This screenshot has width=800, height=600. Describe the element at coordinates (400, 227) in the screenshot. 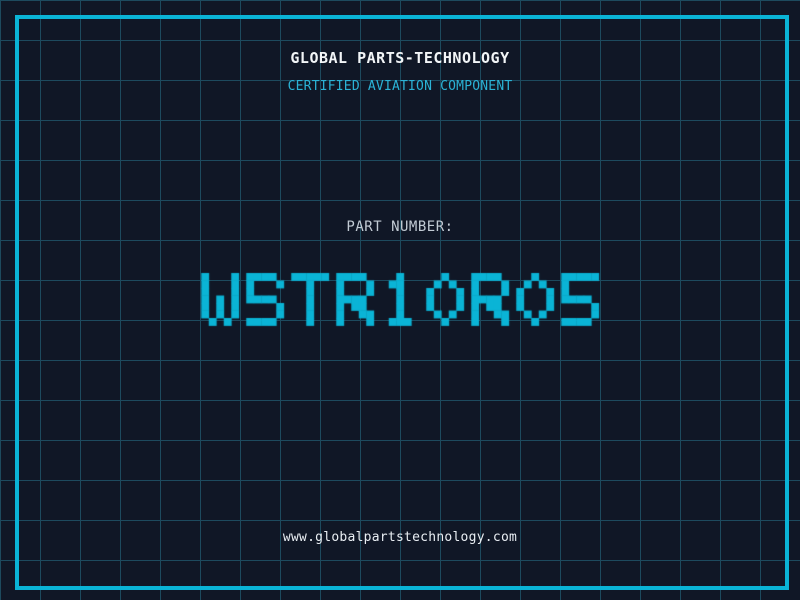

I see `part-number-label: PART NUMBER:` at that location.